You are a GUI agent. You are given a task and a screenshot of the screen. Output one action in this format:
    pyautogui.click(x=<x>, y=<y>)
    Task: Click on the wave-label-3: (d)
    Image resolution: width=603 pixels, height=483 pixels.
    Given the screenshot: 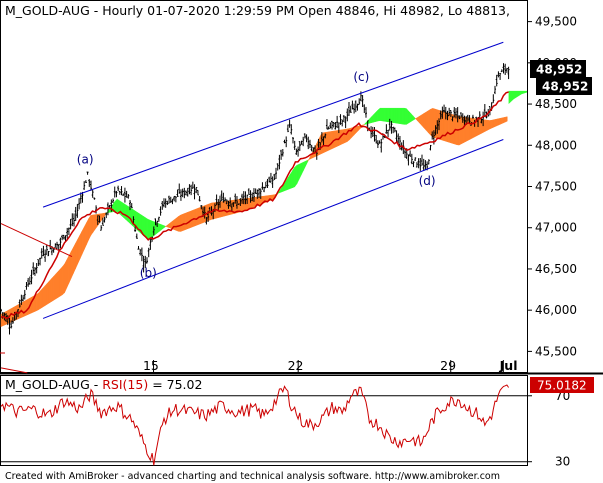 What is the action you would take?
    pyautogui.click(x=427, y=181)
    